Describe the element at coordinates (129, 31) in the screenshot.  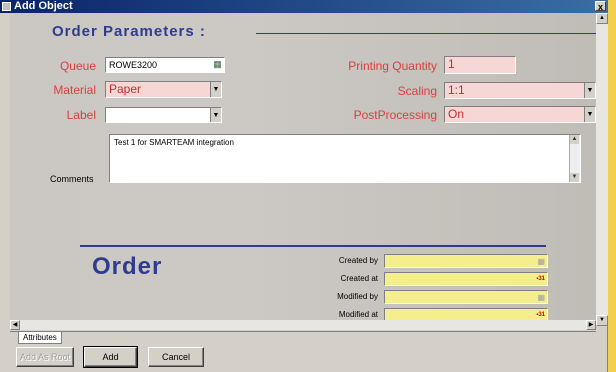
I see `section-title-order-parameters: Order Parameters :` at that location.